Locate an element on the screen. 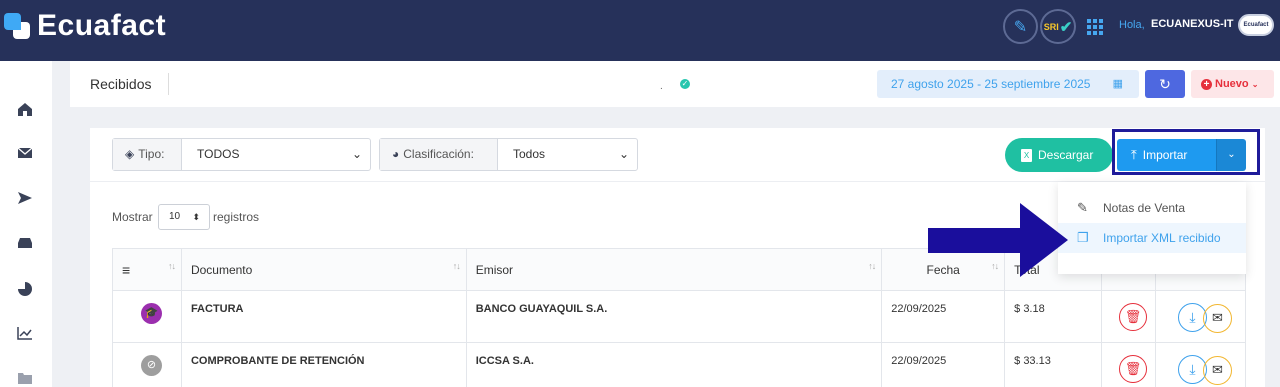  annotation-arrow-icon is located at coordinates (998, 240).